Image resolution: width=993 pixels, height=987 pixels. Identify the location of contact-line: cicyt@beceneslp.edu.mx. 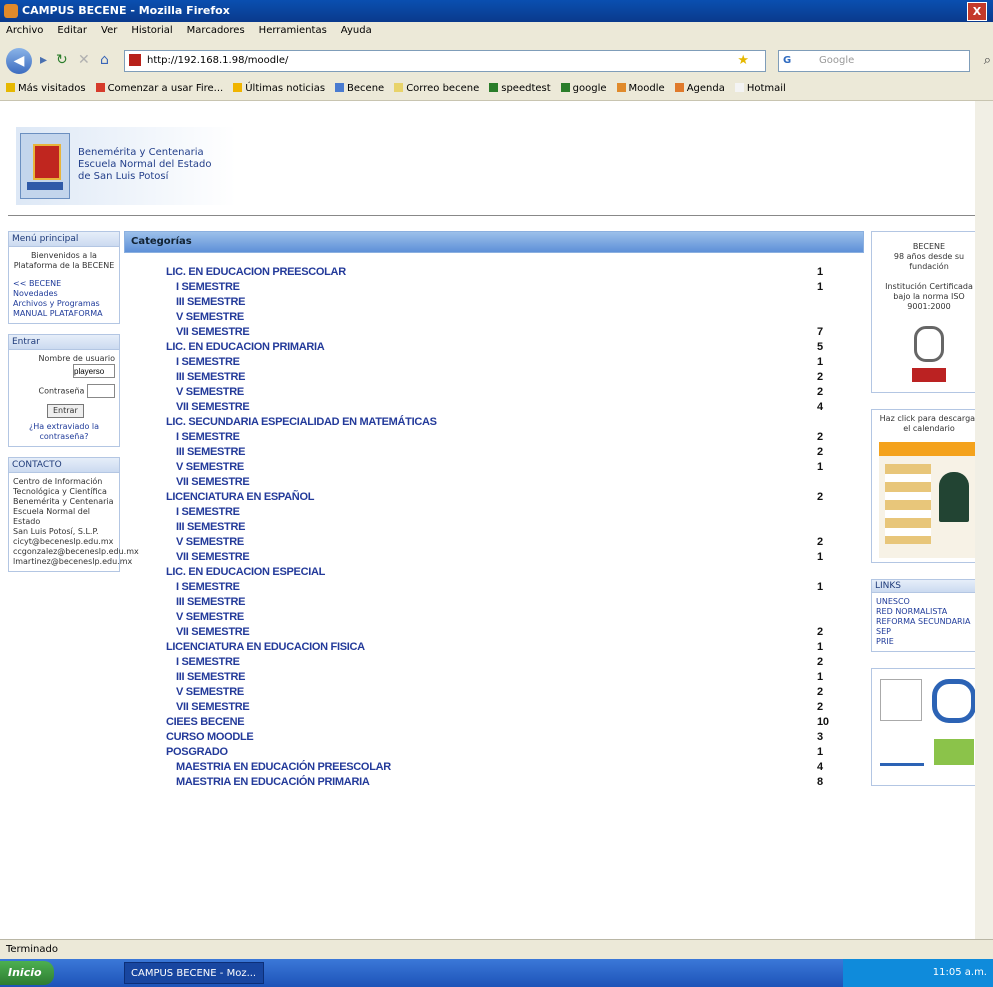
(64, 542).